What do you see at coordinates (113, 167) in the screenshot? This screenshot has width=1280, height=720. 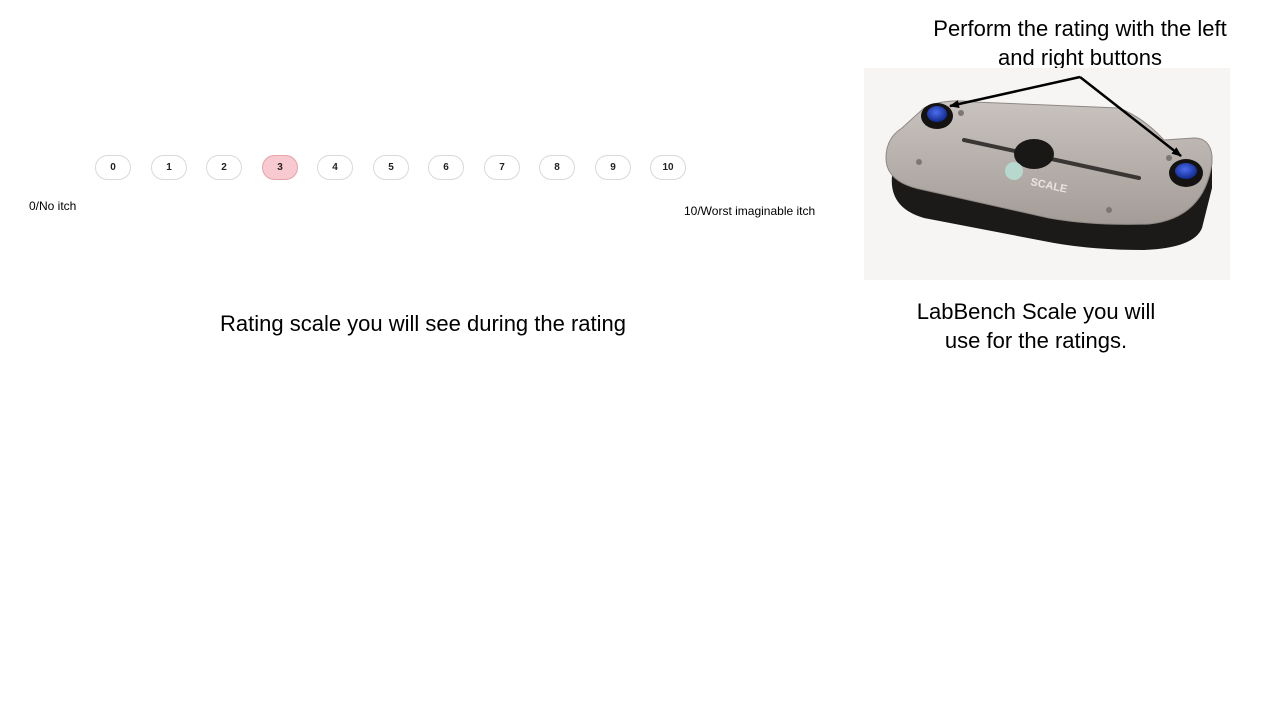 I see `rating-option-0: 0` at bounding box center [113, 167].